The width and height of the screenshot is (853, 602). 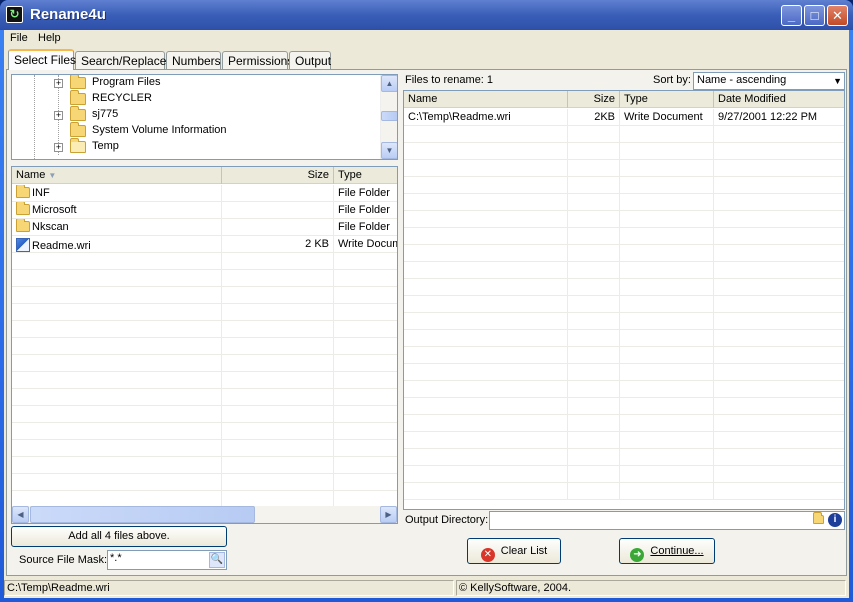 What do you see at coordinates (835, 520) in the screenshot?
I see `info-icon: i` at bounding box center [835, 520].